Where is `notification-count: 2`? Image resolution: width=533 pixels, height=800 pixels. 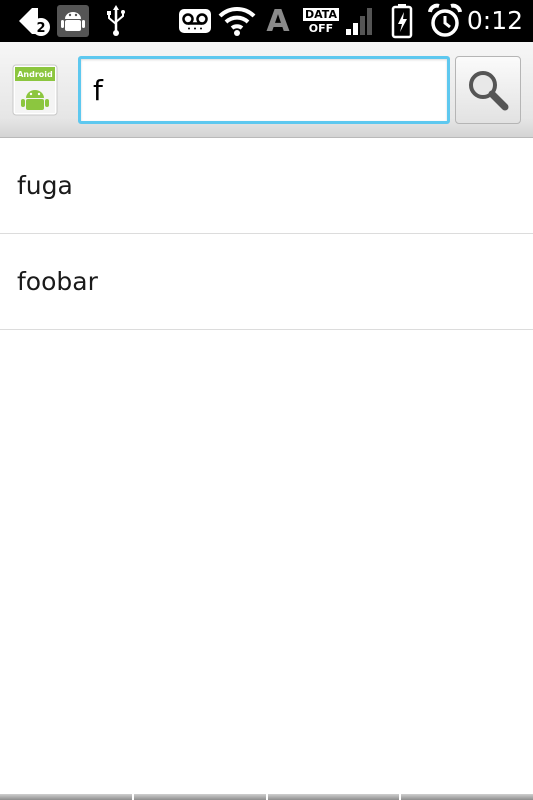 notification-count: 2 is located at coordinates (40, 28).